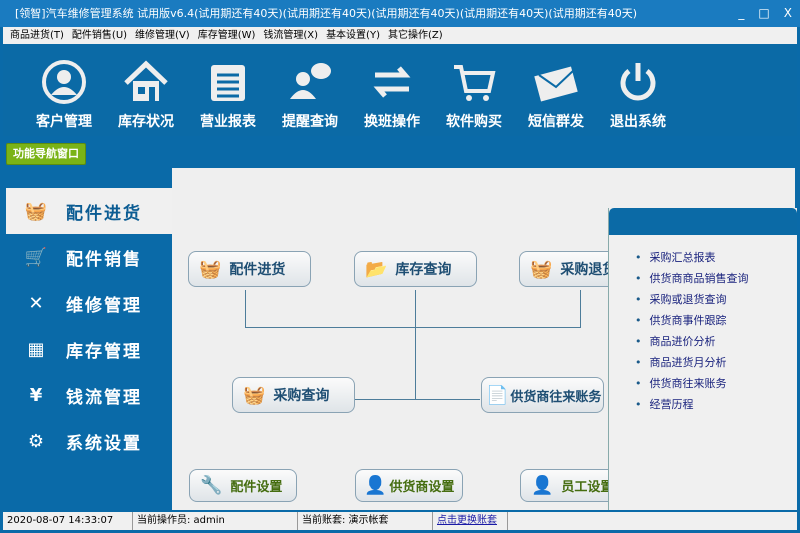  Describe the element at coordinates (392, 82) in the screenshot. I see `swap-arrows-icon` at that location.